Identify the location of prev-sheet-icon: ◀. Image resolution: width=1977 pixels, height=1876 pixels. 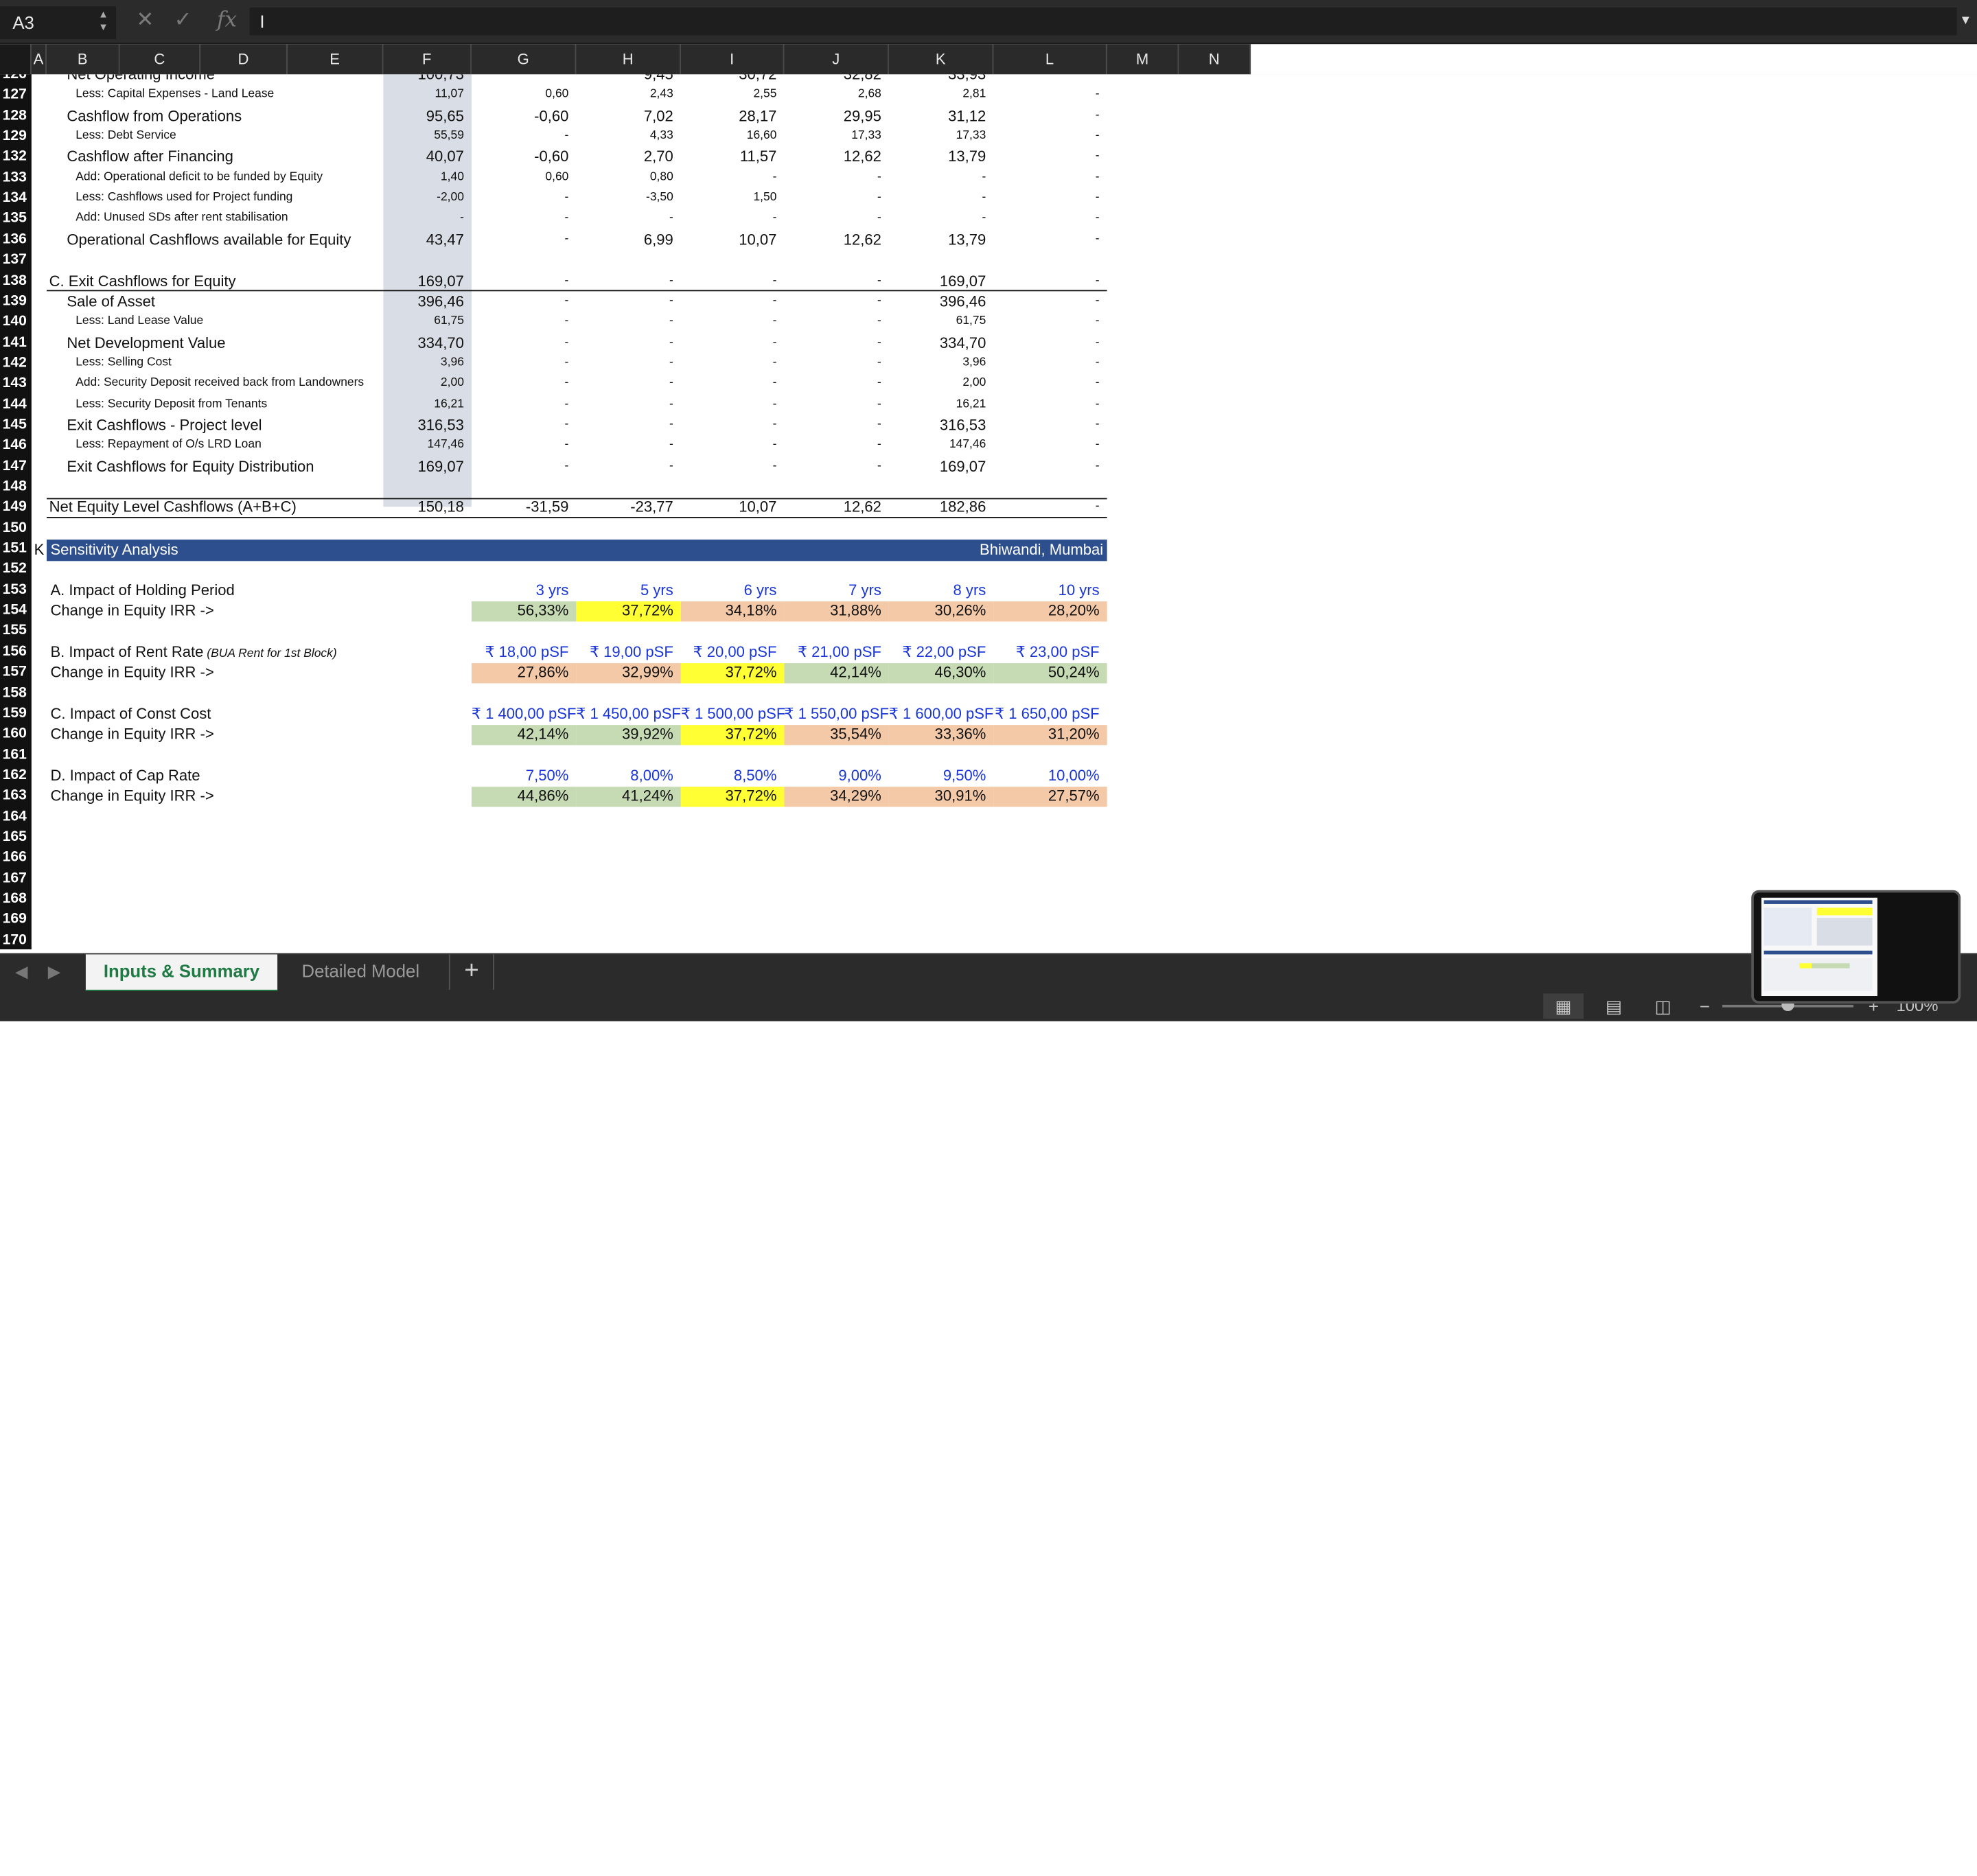
(21, 972).